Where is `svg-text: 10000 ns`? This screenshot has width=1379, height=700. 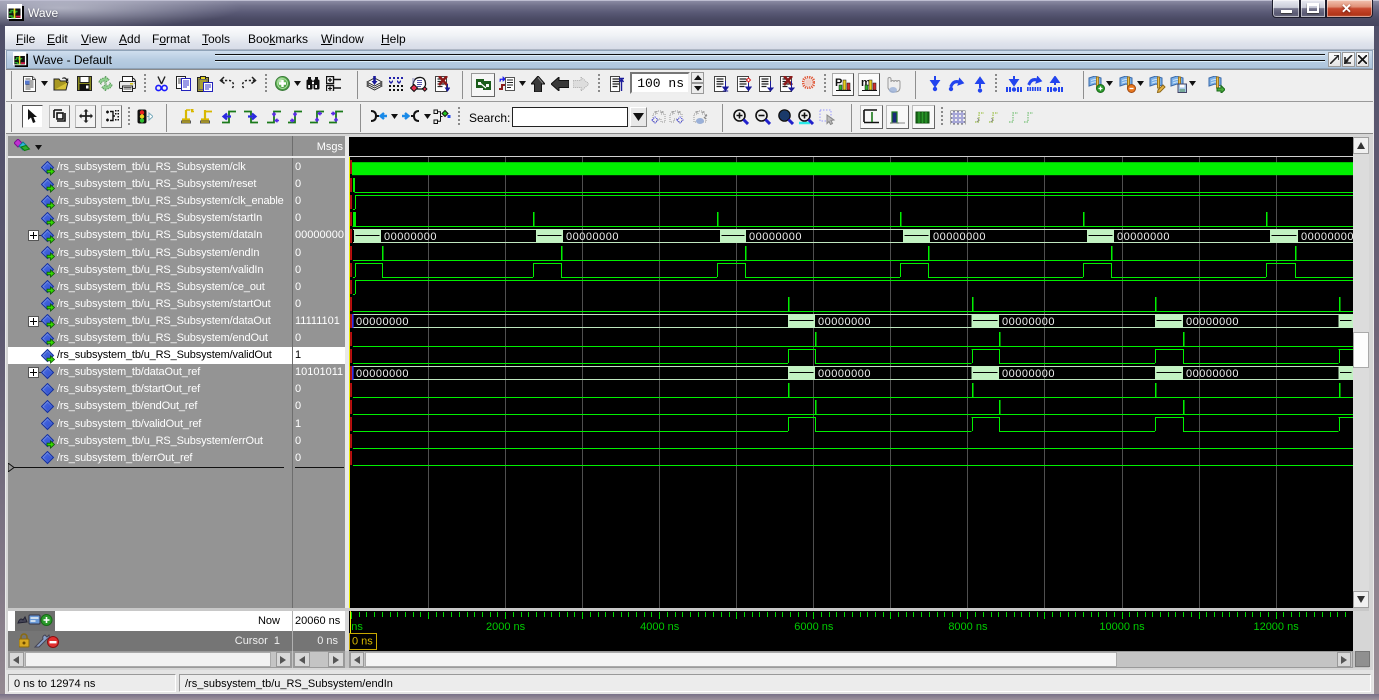
svg-text: 10000 ns is located at coordinates (1122, 627).